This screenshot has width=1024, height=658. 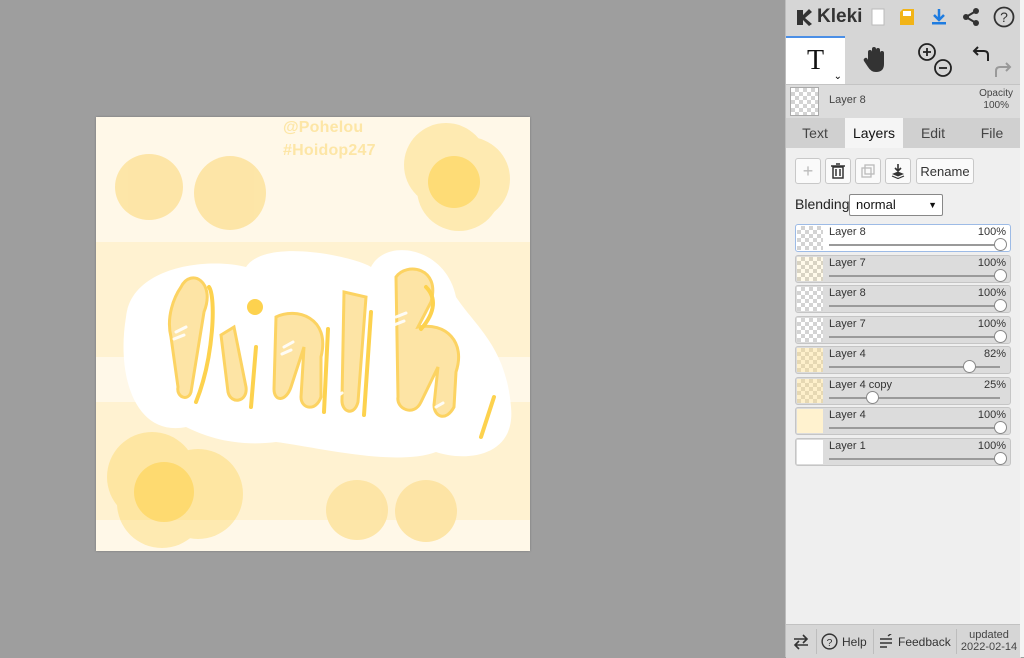 I want to click on hand-tool-button, so click(x=875, y=60).